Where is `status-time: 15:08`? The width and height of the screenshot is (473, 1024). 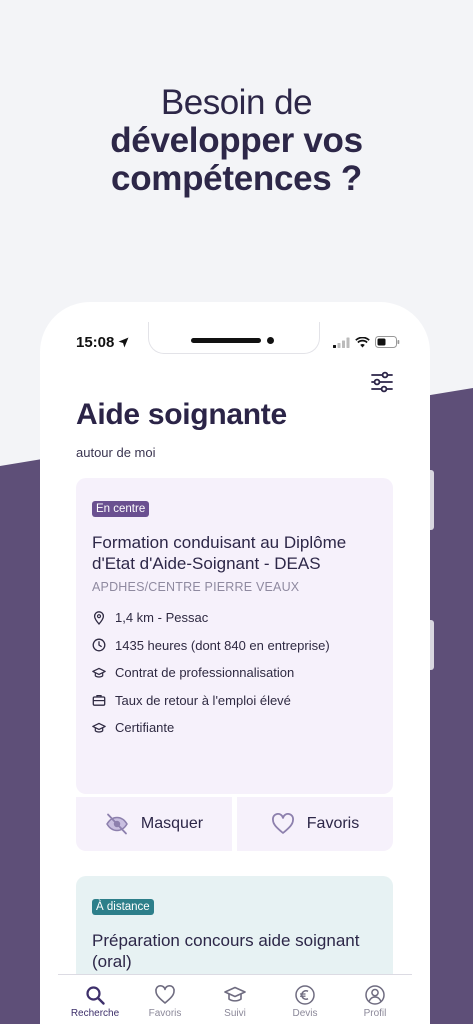
status-time: 15:08 is located at coordinates (102, 342).